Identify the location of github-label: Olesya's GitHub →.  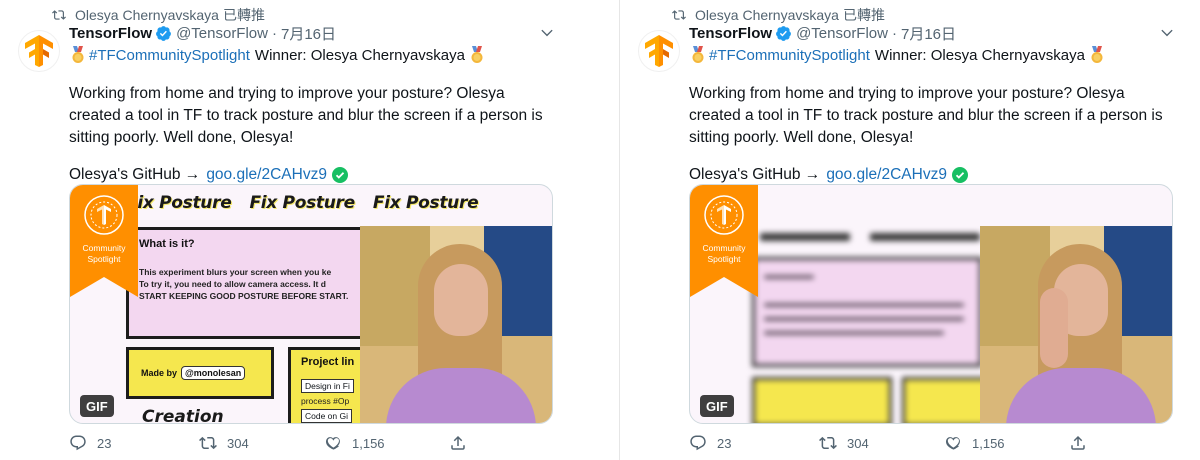
(135, 174).